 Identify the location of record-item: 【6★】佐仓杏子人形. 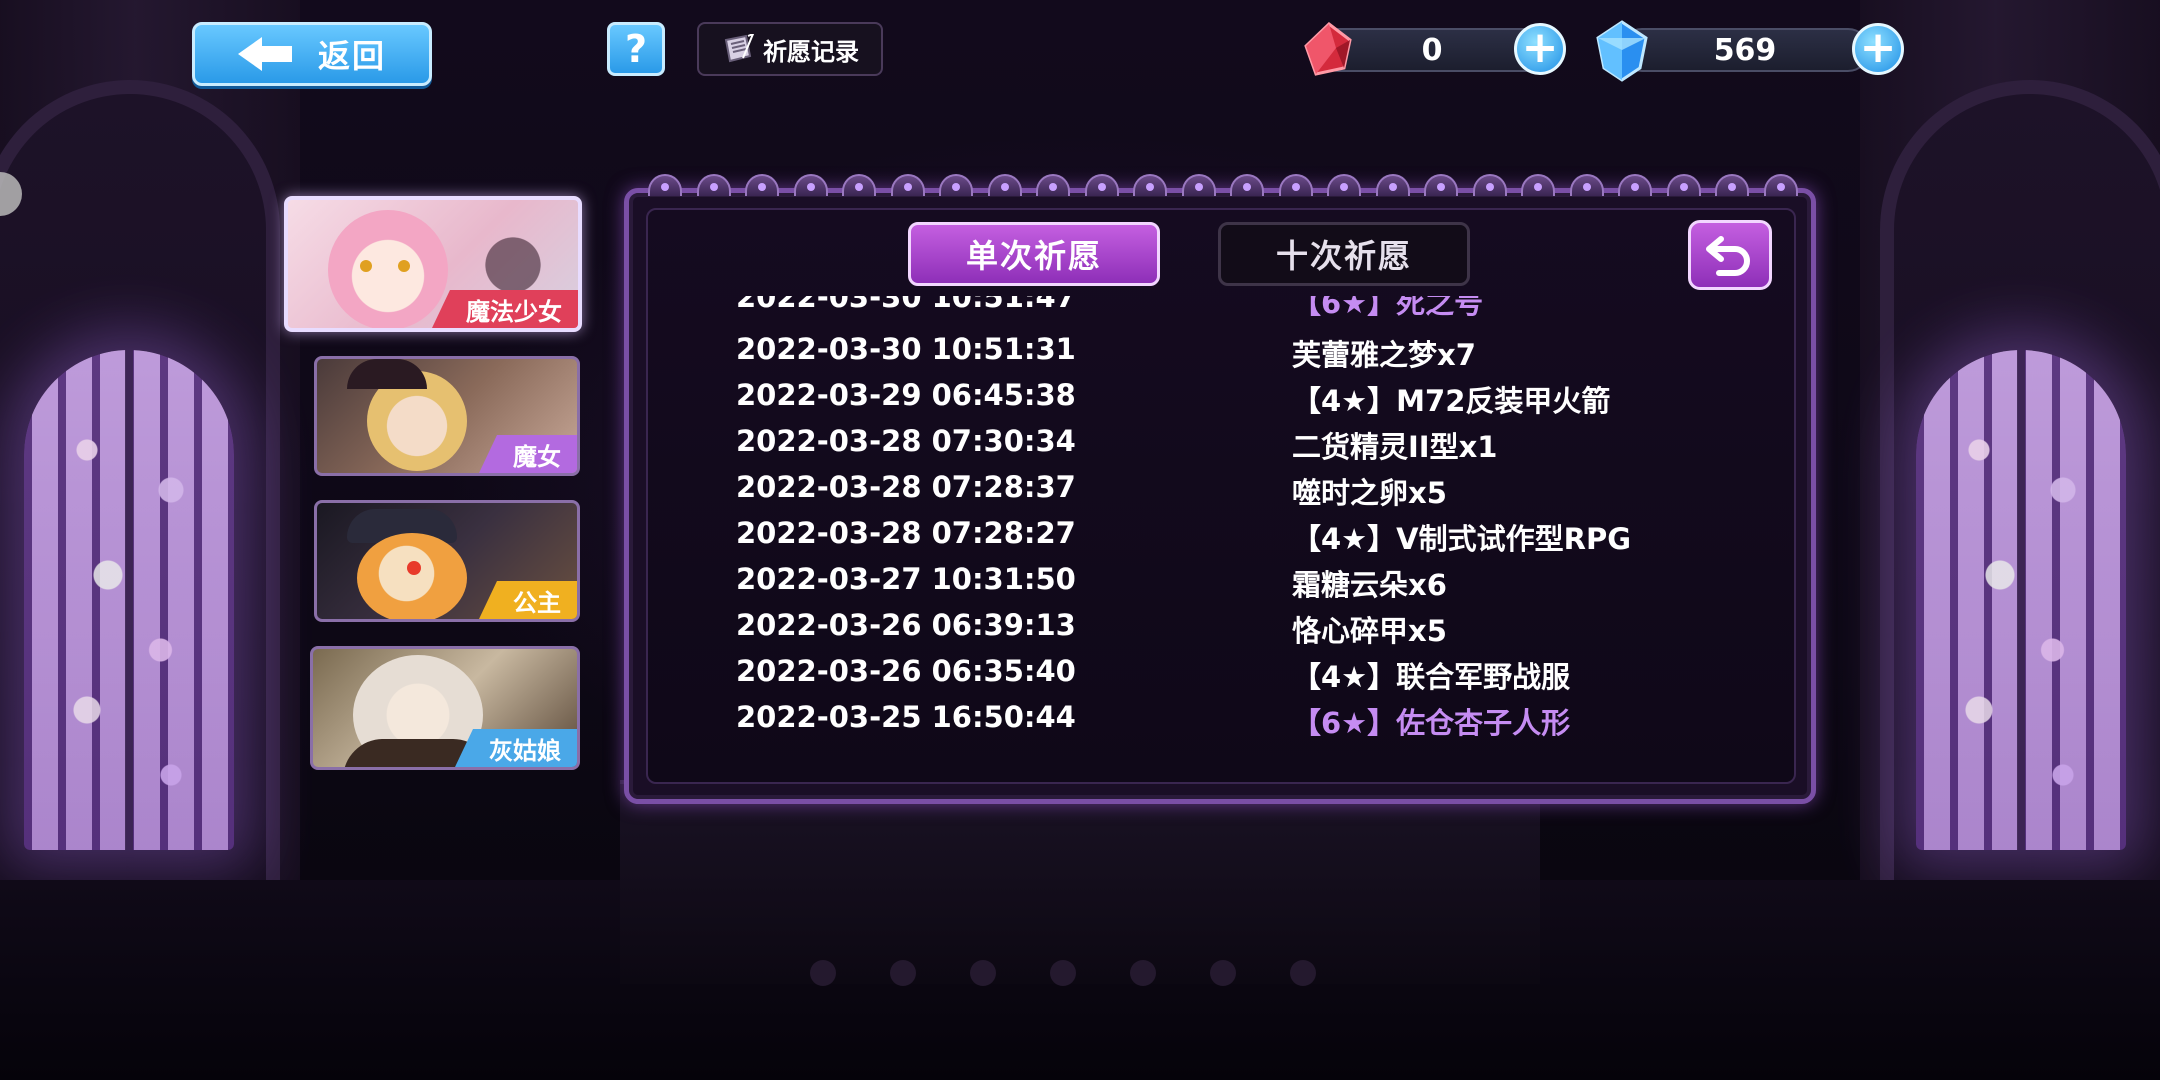
(1431, 723).